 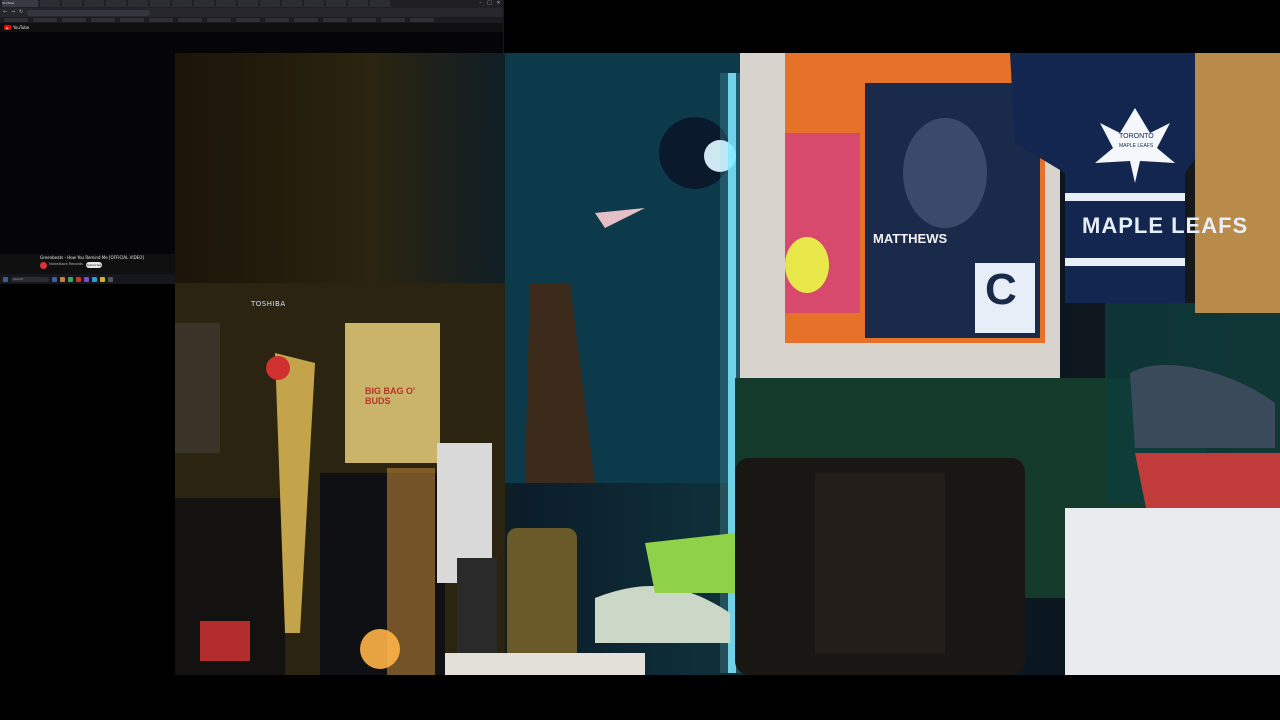 I want to click on washing-machine, so click(x=1172, y=591).